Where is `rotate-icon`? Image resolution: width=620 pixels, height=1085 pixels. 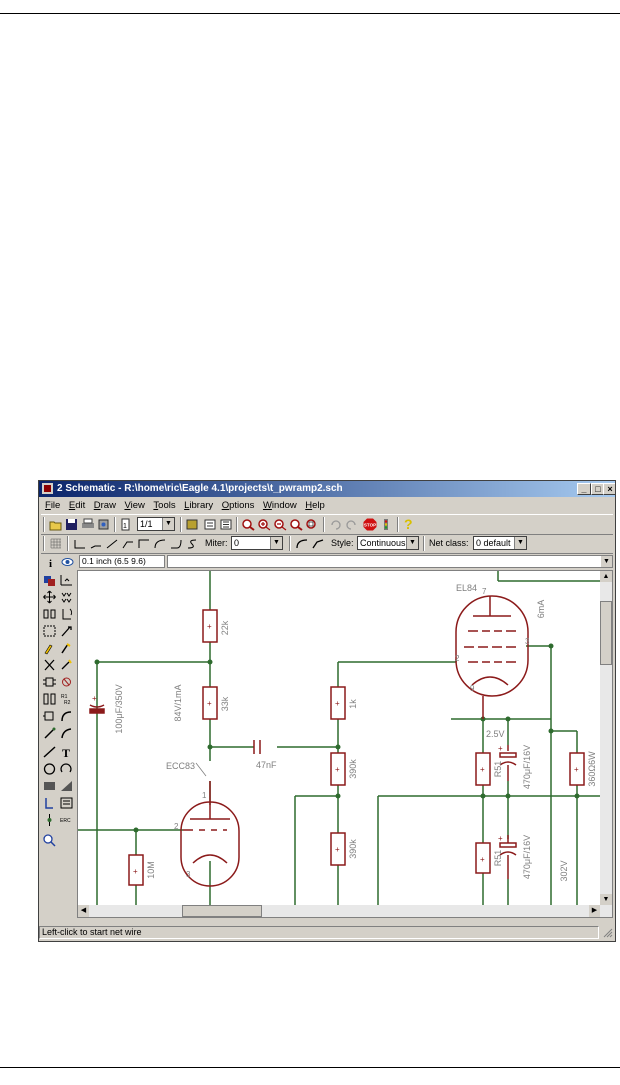 rotate-icon is located at coordinates (66, 614).